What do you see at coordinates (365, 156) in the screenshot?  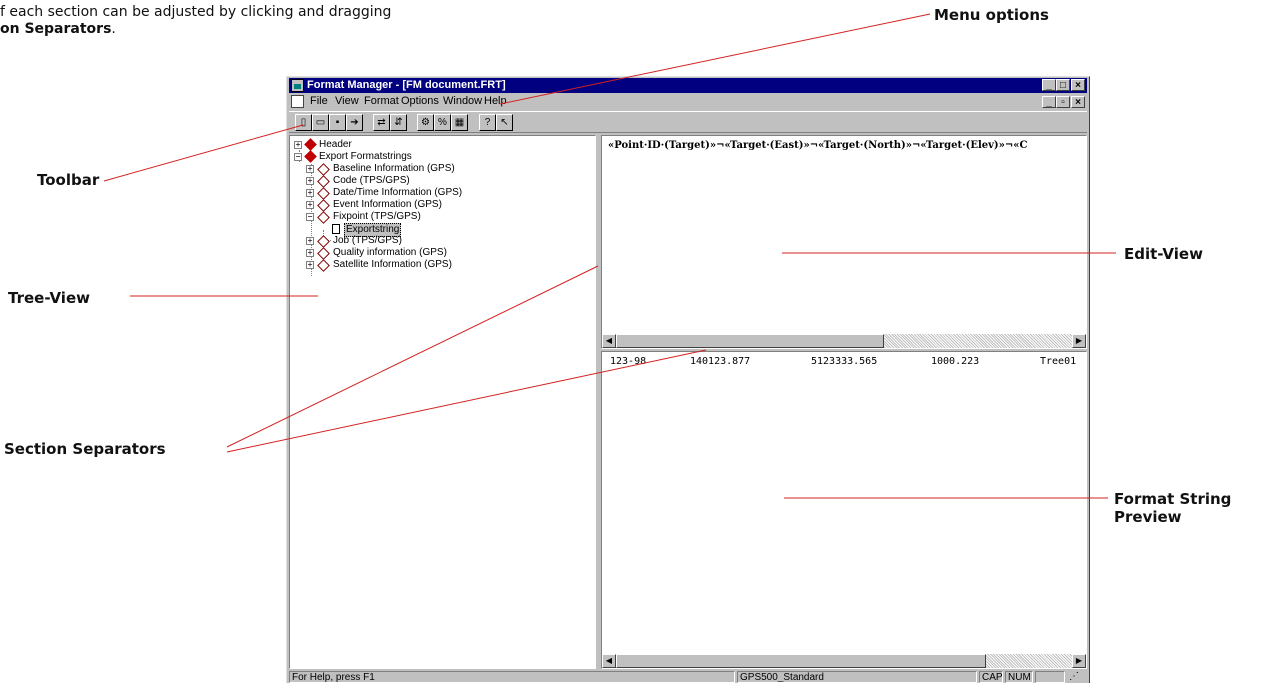 I see `tree-item-label: Export Formatstrings` at bounding box center [365, 156].